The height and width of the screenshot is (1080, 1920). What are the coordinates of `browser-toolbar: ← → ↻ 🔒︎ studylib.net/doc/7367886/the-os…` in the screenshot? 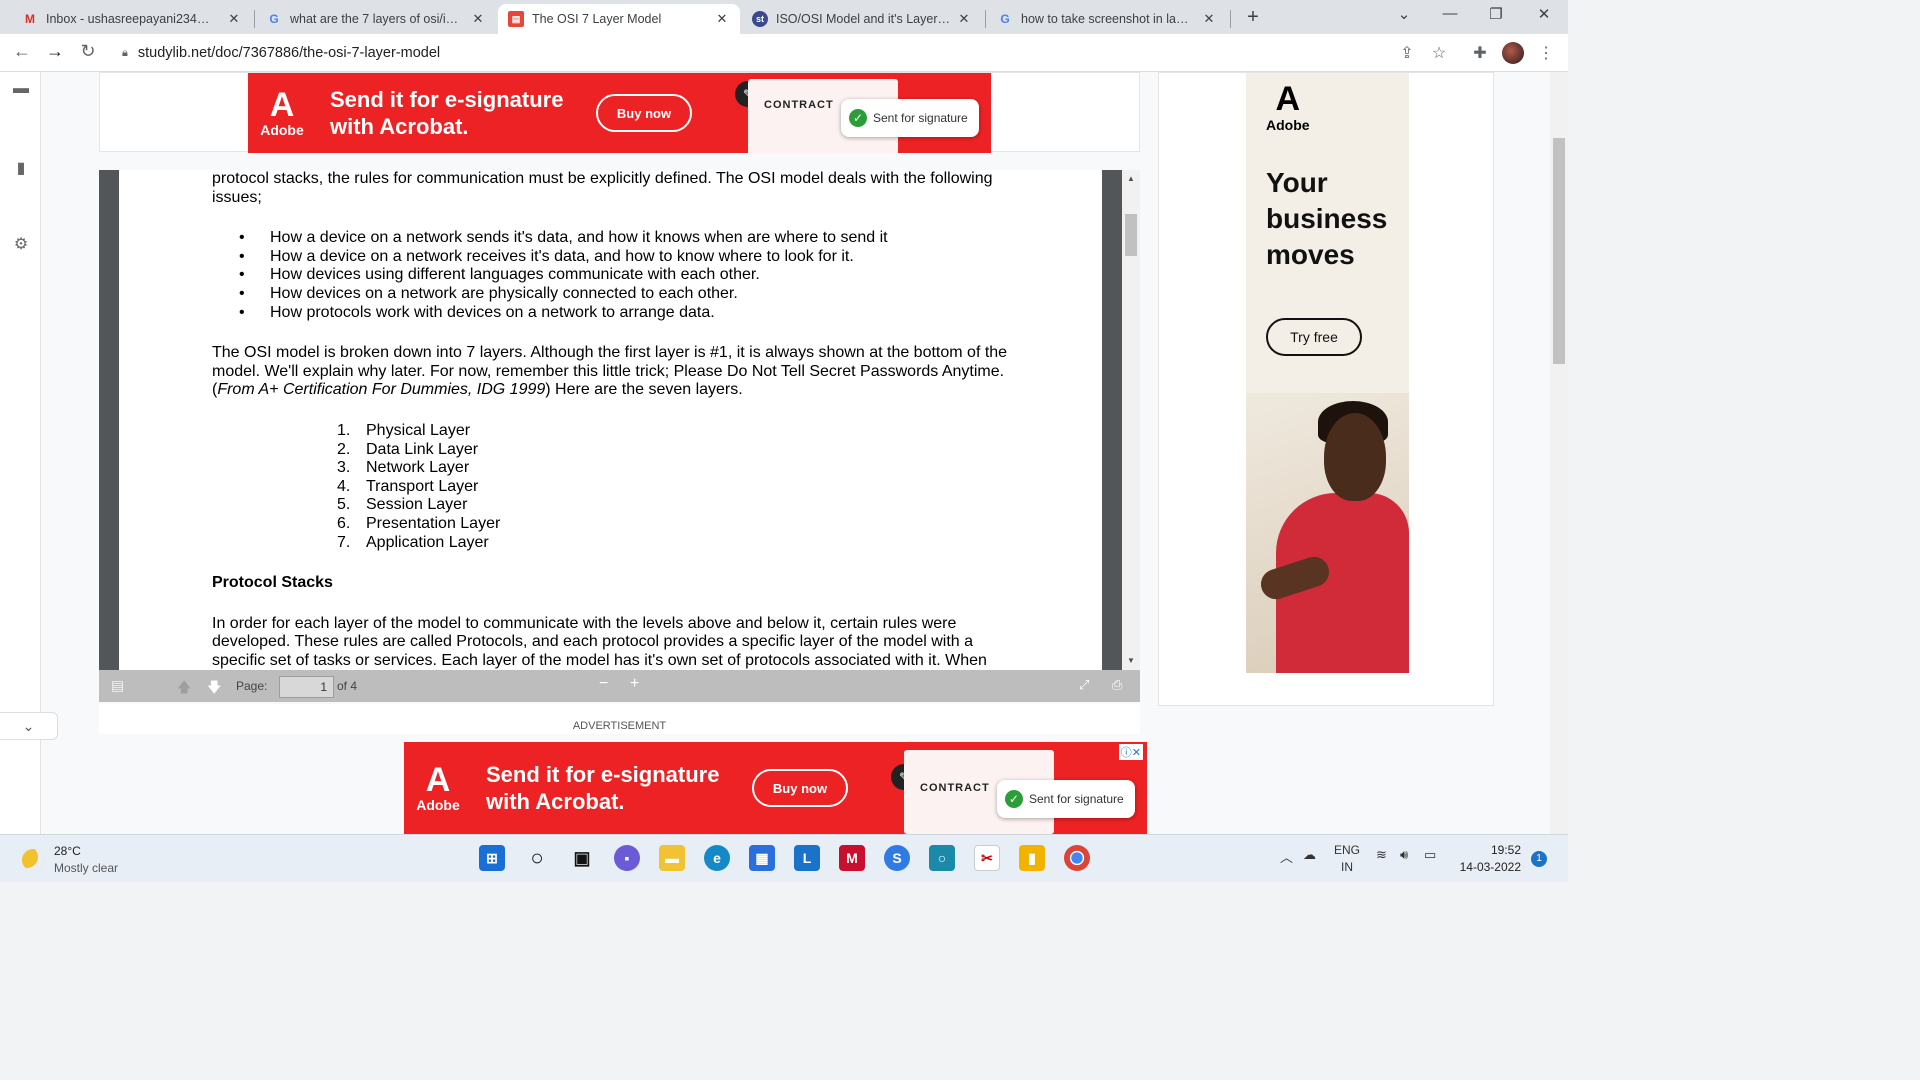 It's located at (784, 53).